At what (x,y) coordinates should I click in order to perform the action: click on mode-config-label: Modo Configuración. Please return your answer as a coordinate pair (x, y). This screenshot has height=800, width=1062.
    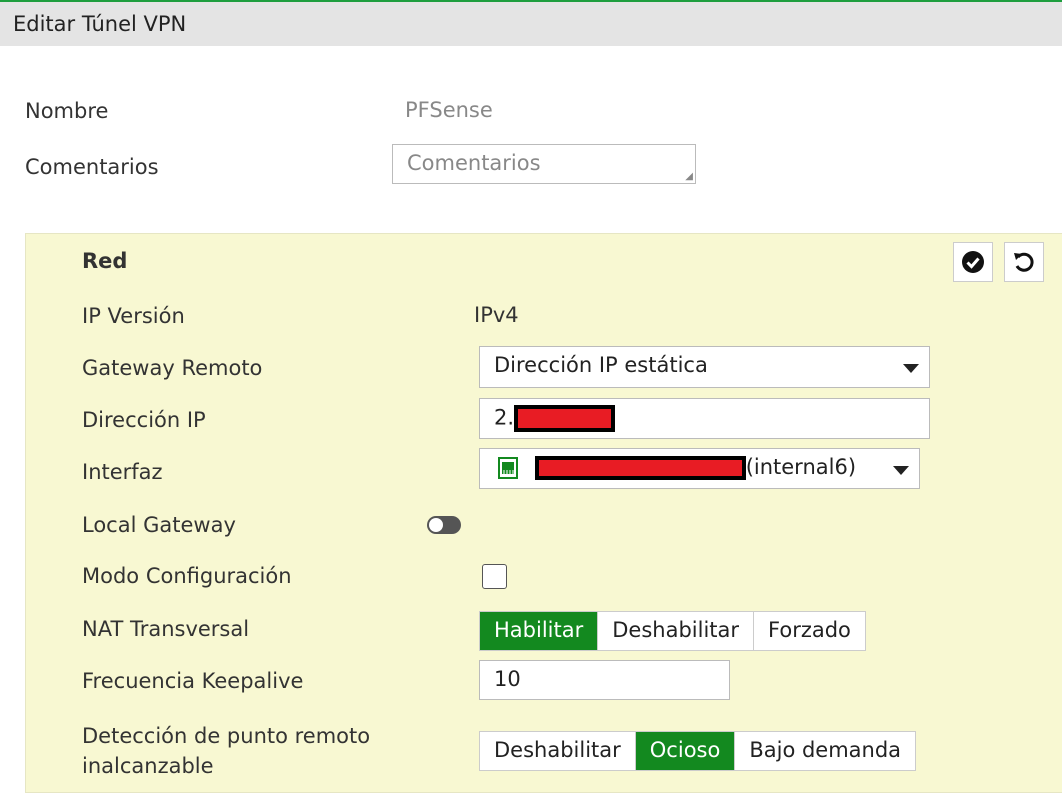
    Looking at the image, I should click on (187, 576).